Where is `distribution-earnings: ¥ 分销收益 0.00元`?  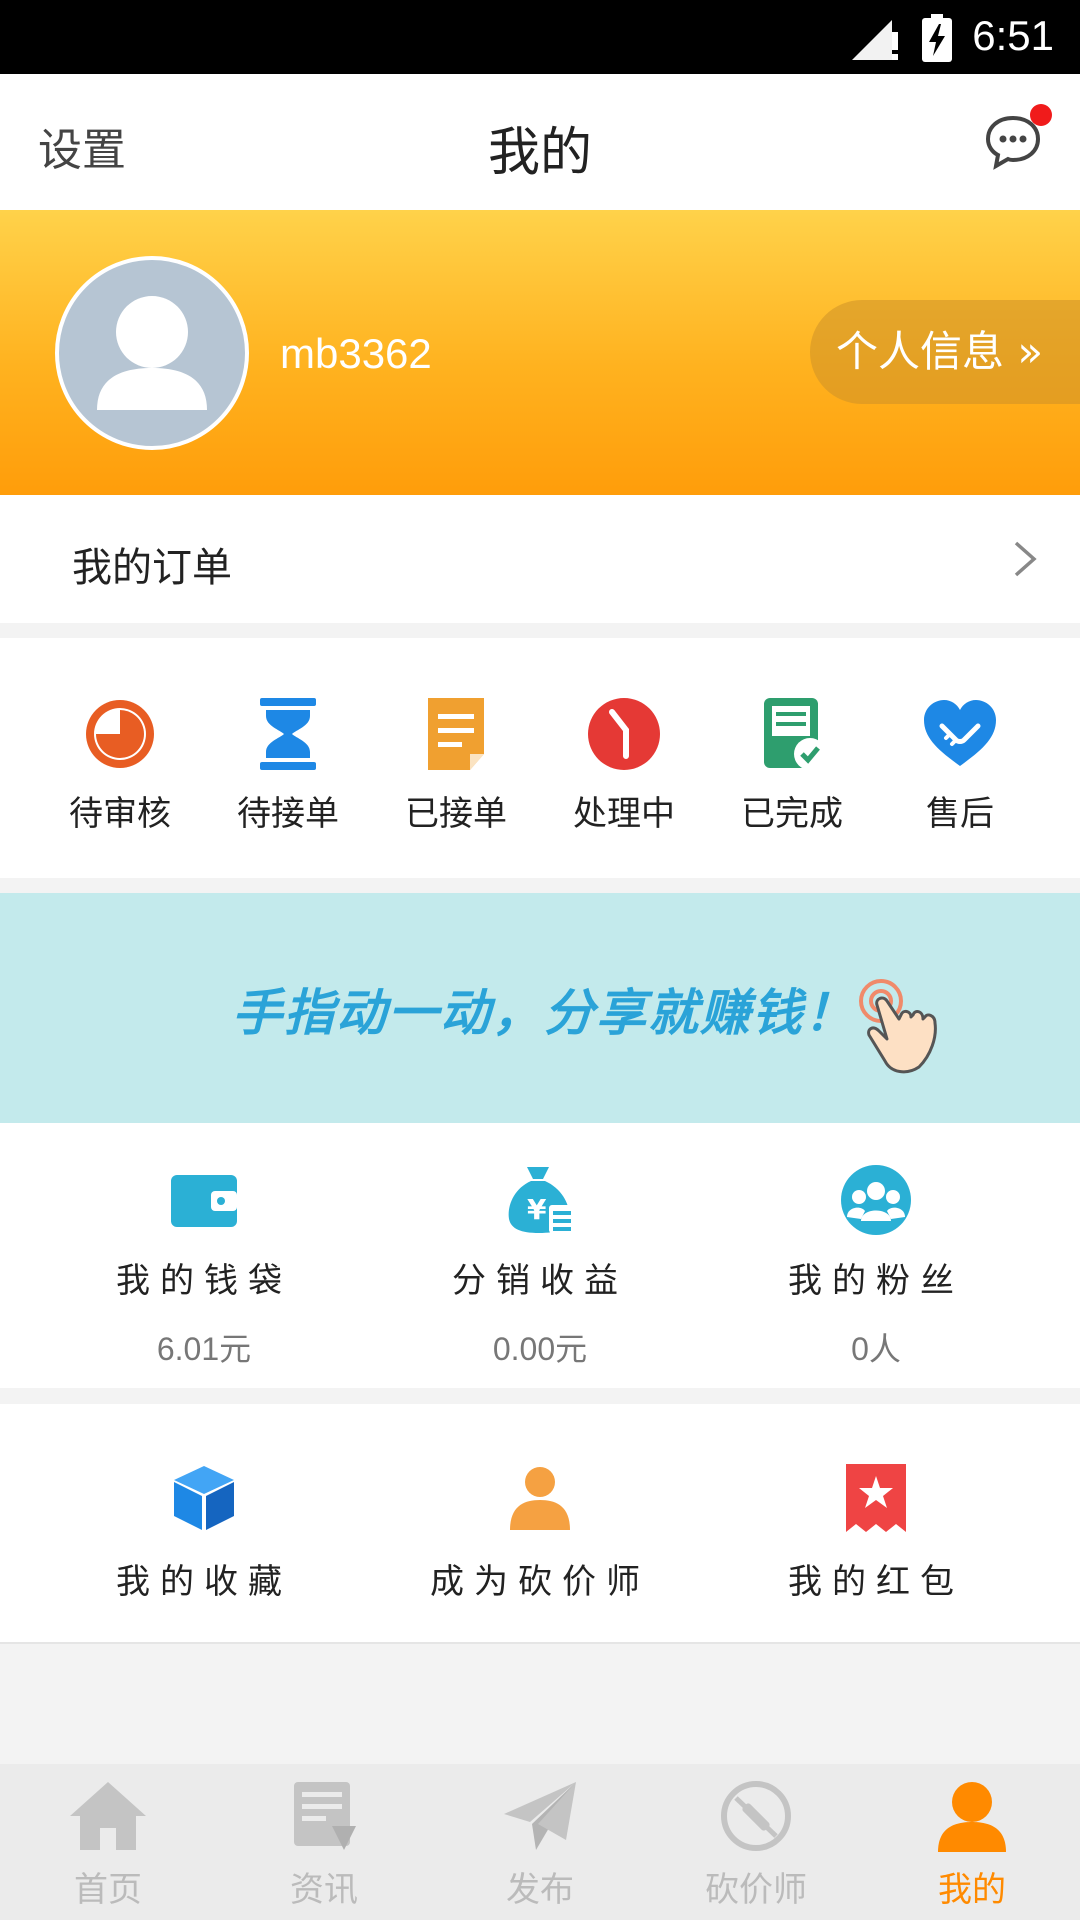
distribution-earnings: ¥ 分销收益 0.00元 is located at coordinates (540, 1266).